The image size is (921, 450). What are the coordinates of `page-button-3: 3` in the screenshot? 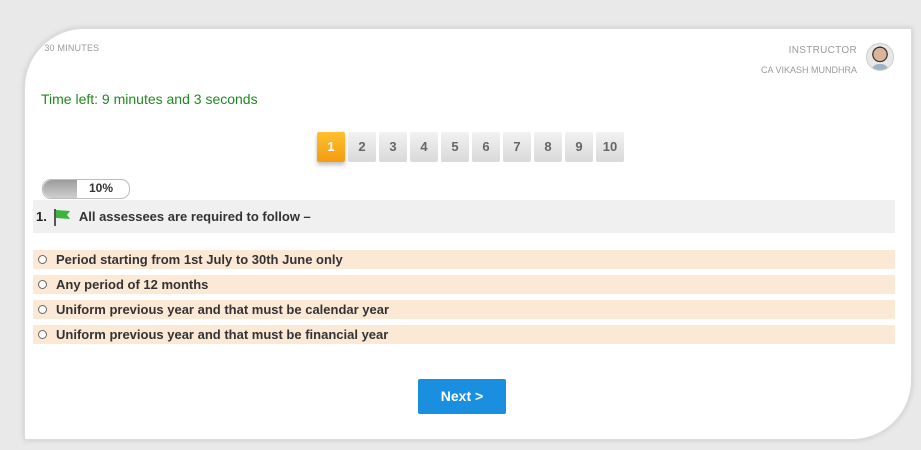 It's located at (393, 147).